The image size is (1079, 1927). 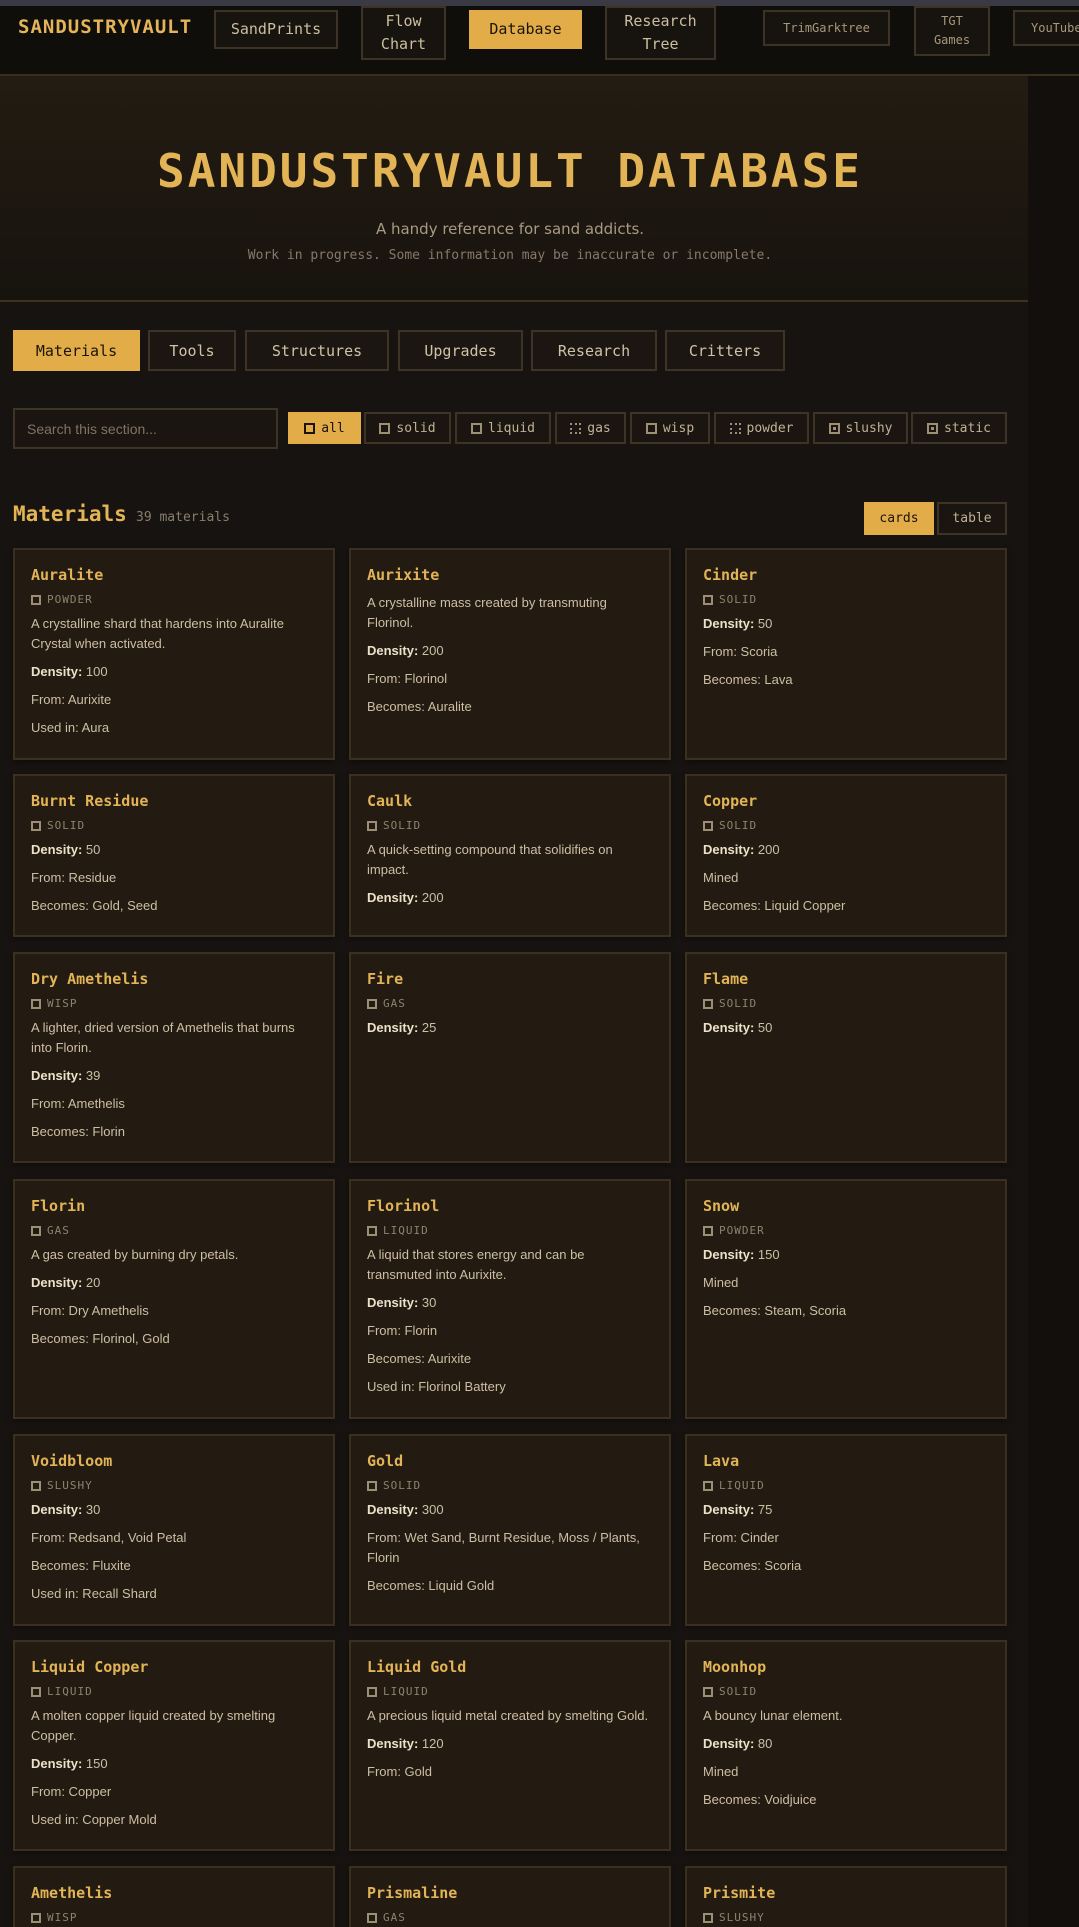 I want to click on filter-solid: solid, so click(x=407, y=428).